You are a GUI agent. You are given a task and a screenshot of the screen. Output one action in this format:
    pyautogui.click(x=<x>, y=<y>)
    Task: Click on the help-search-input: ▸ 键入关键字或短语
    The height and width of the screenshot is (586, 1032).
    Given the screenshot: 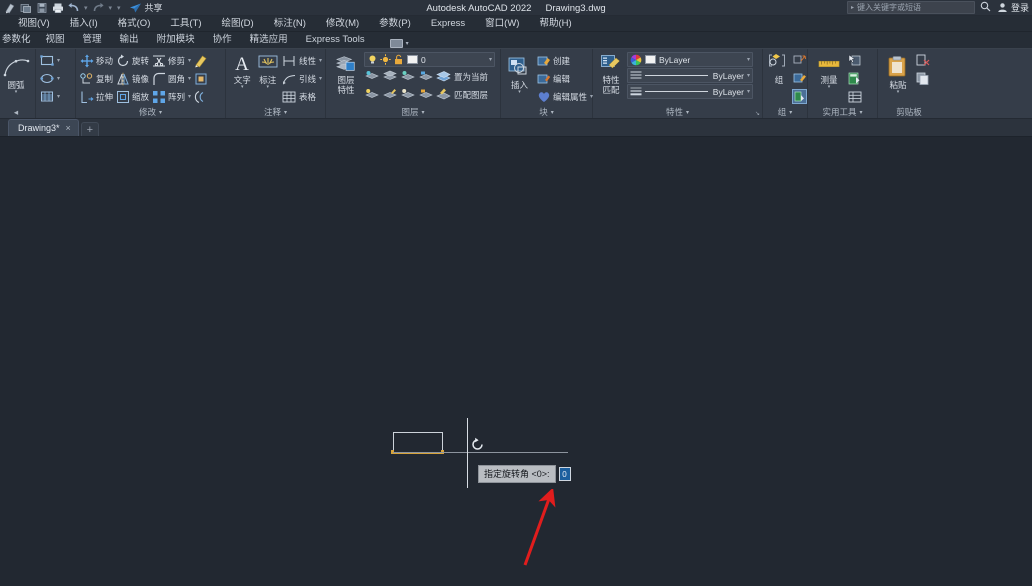 What is the action you would take?
    pyautogui.click(x=910, y=7)
    